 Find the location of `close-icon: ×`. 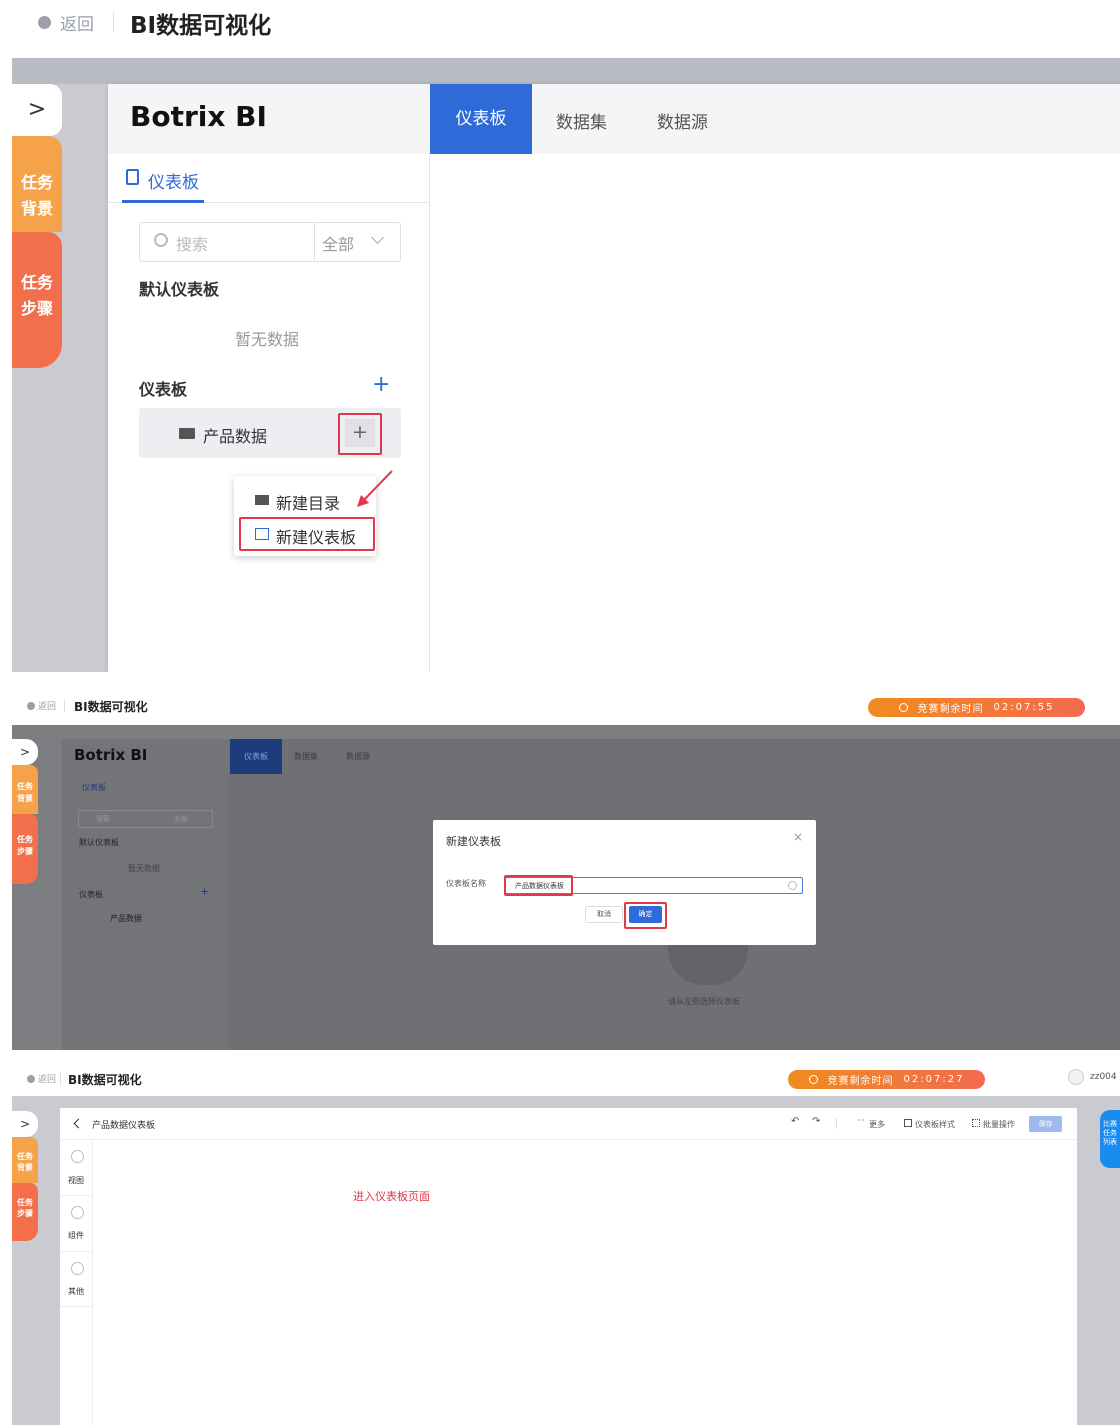

close-icon: × is located at coordinates (798, 837).